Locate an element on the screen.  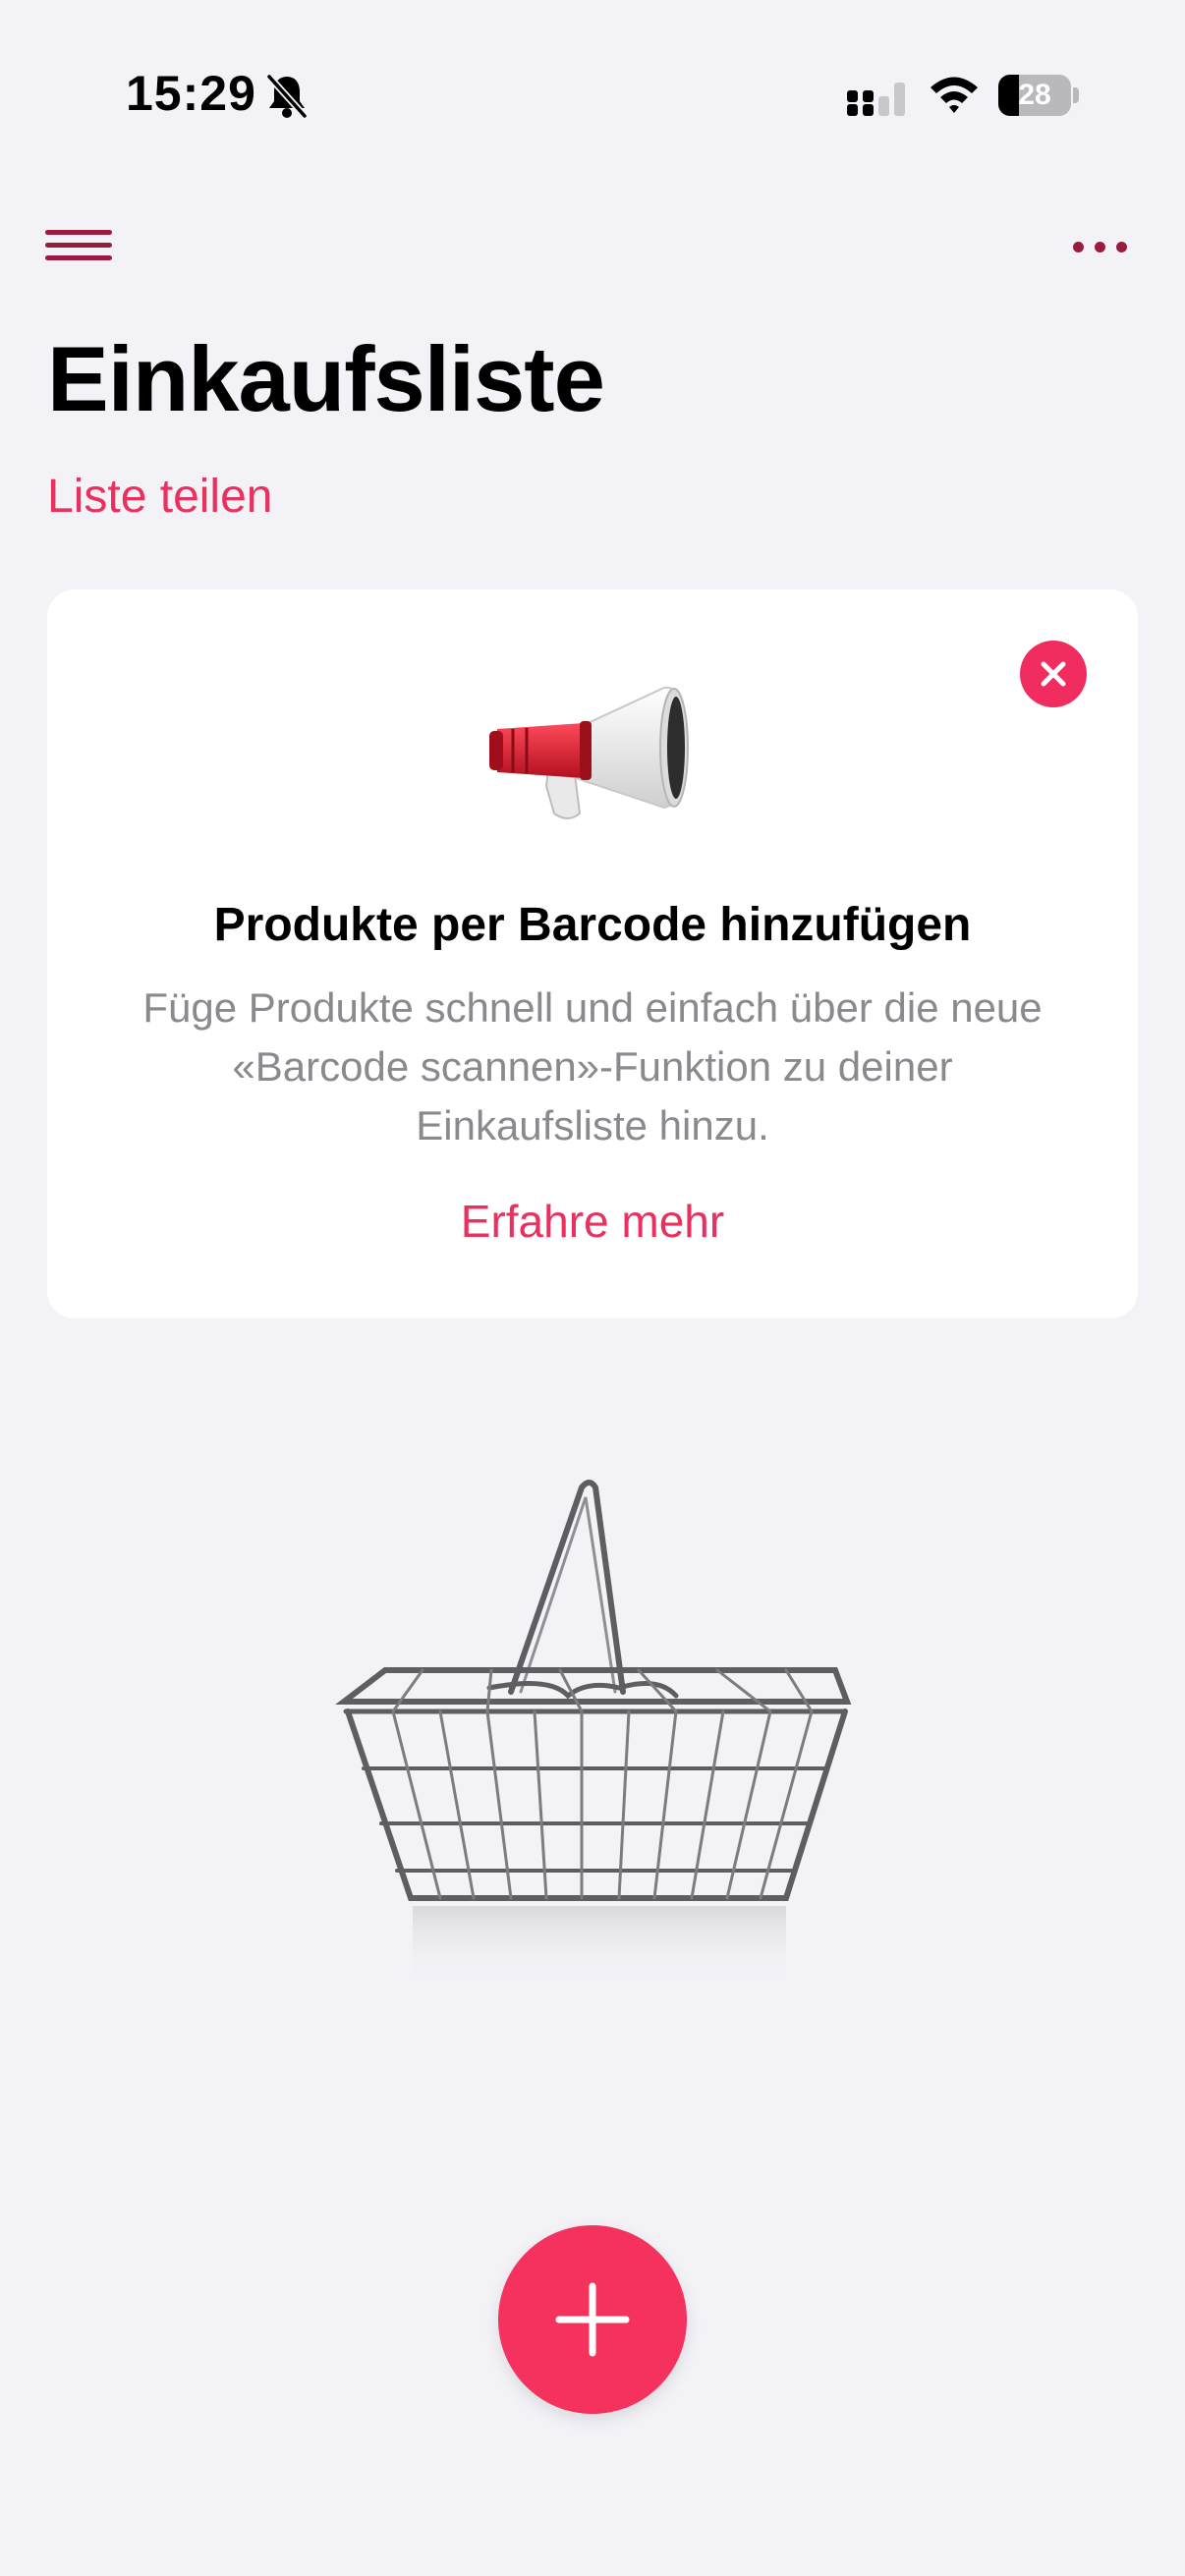
megaphone-icon is located at coordinates (589, 752).